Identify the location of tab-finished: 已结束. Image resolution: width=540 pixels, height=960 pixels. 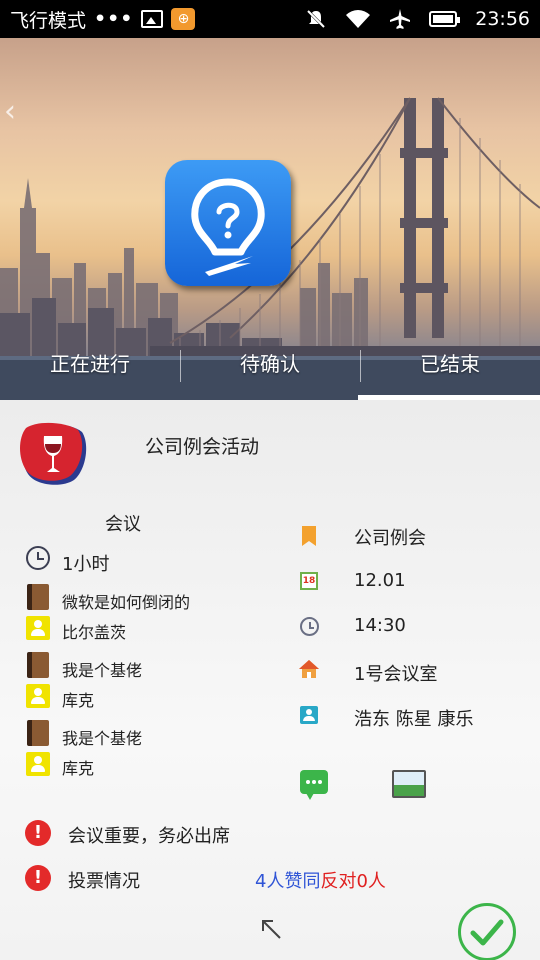
(450, 368).